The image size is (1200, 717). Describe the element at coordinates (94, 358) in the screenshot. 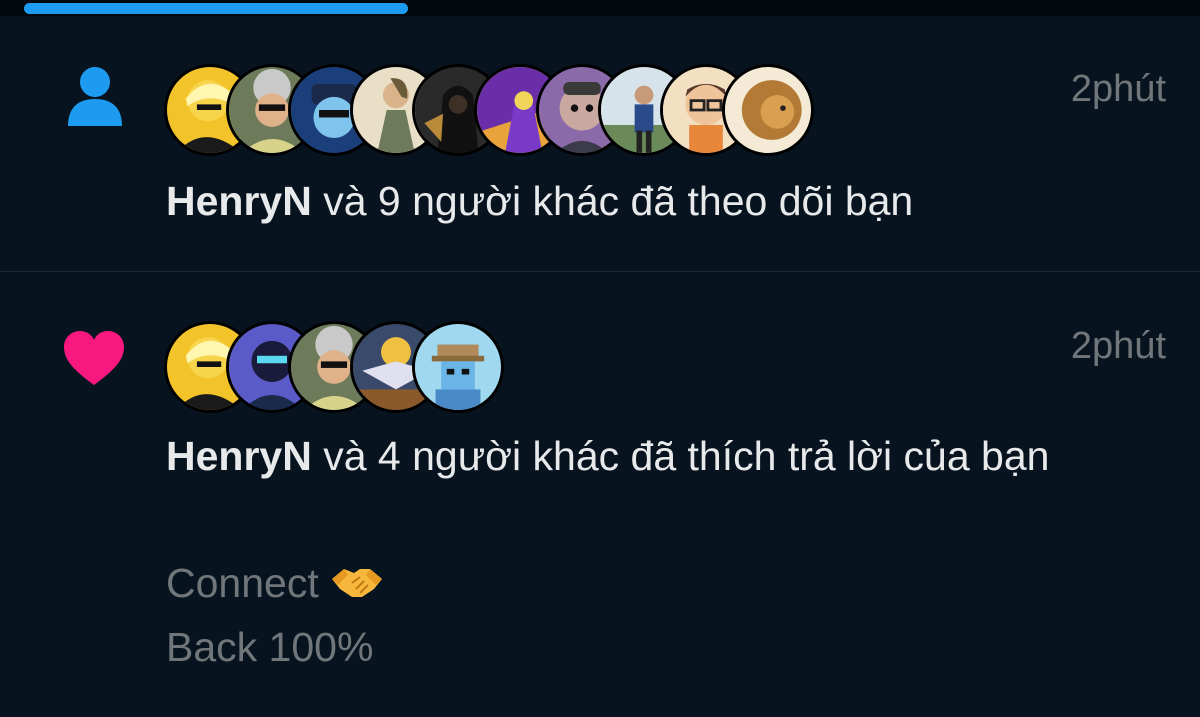

I see `heart-icon` at that location.